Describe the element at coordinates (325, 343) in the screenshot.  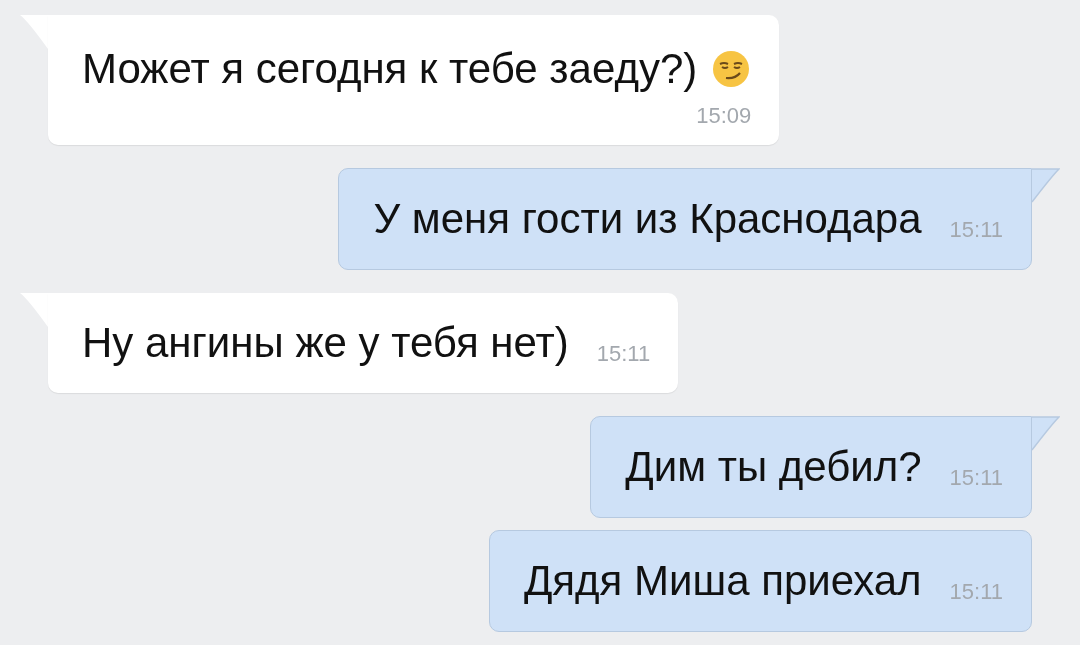
I see `message-text: Ну ангины же у тебя нет)` at that location.